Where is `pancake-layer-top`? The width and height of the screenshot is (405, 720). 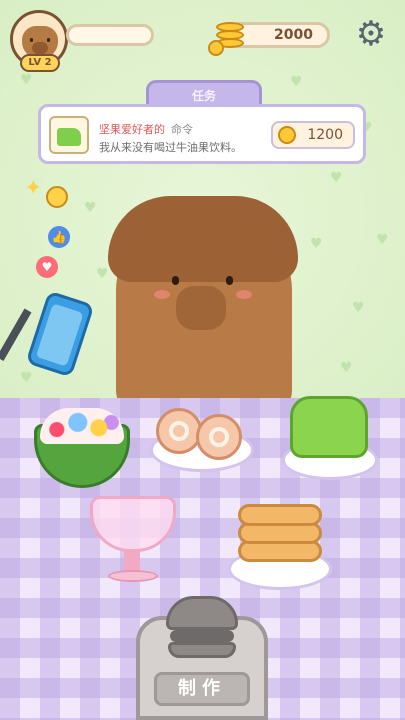 pancake-layer-top is located at coordinates (280, 515).